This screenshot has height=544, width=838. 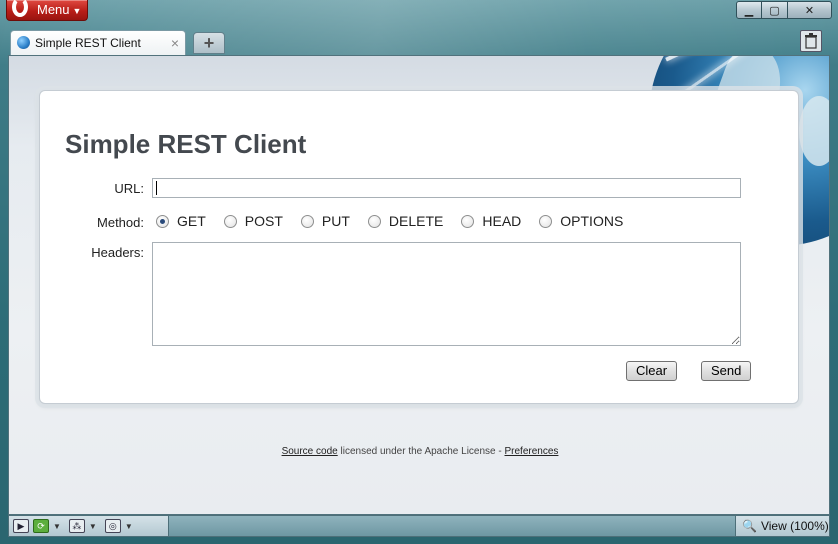 I want to click on tab-label: Simple REST Client, so click(x=88, y=43).